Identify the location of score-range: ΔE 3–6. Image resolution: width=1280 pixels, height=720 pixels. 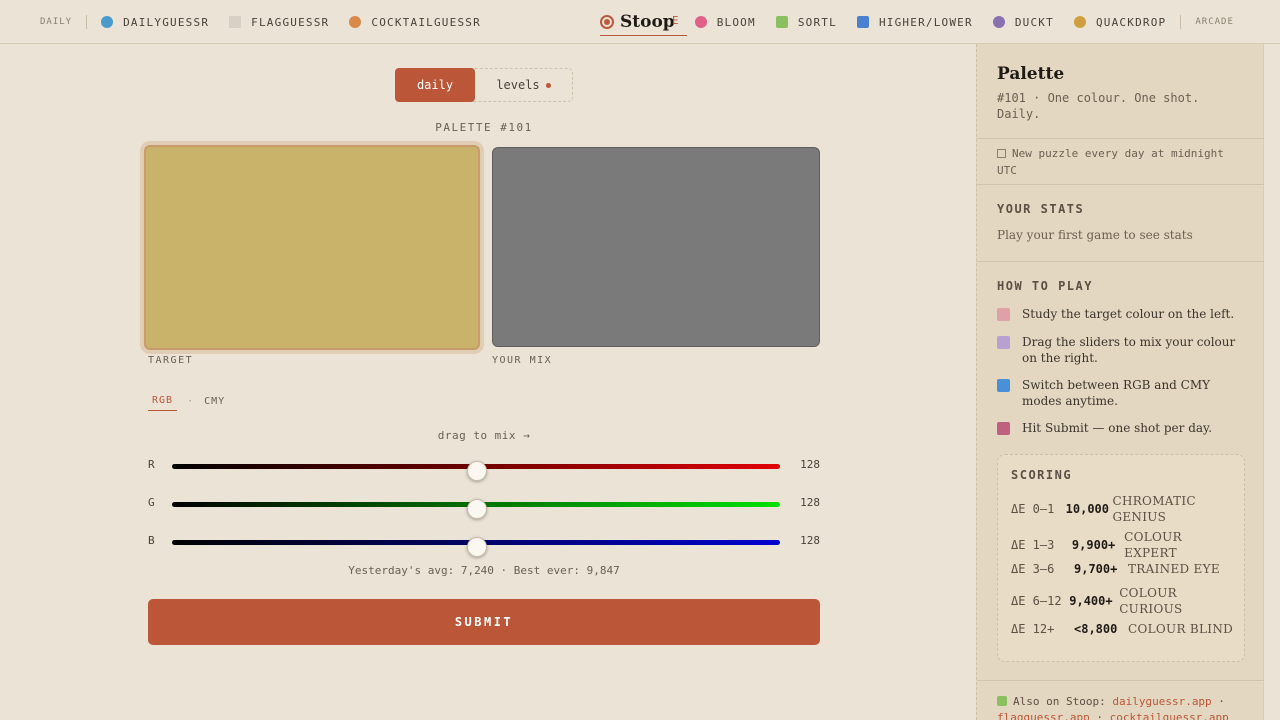
(1033, 569).